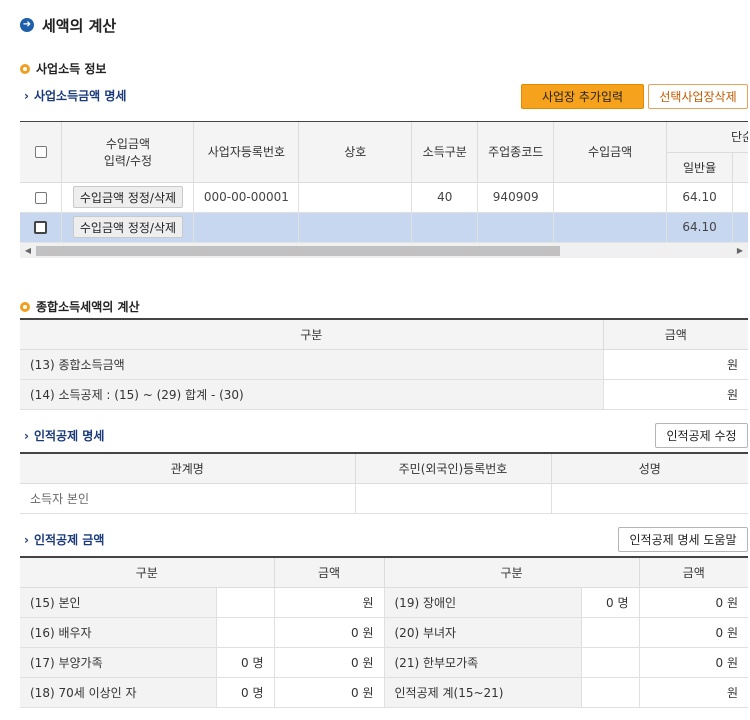 This screenshot has width=750, height=720. What do you see at coordinates (80, 306) in the screenshot?
I see `tax-calc-heading: 종합소득세액의 계산` at bounding box center [80, 306].